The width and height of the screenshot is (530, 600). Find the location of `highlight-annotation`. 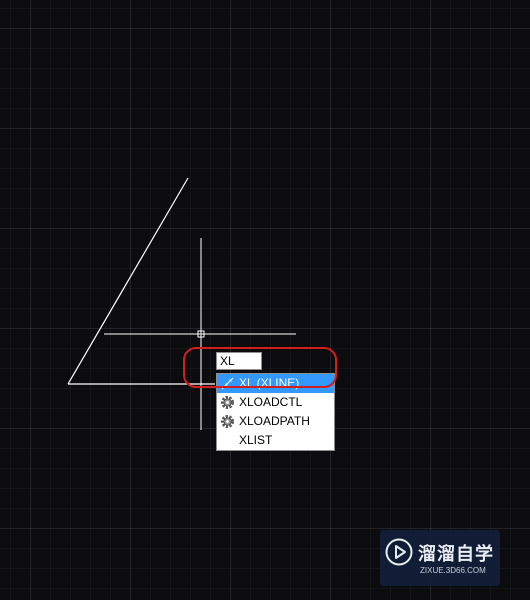

highlight-annotation is located at coordinates (260, 367).